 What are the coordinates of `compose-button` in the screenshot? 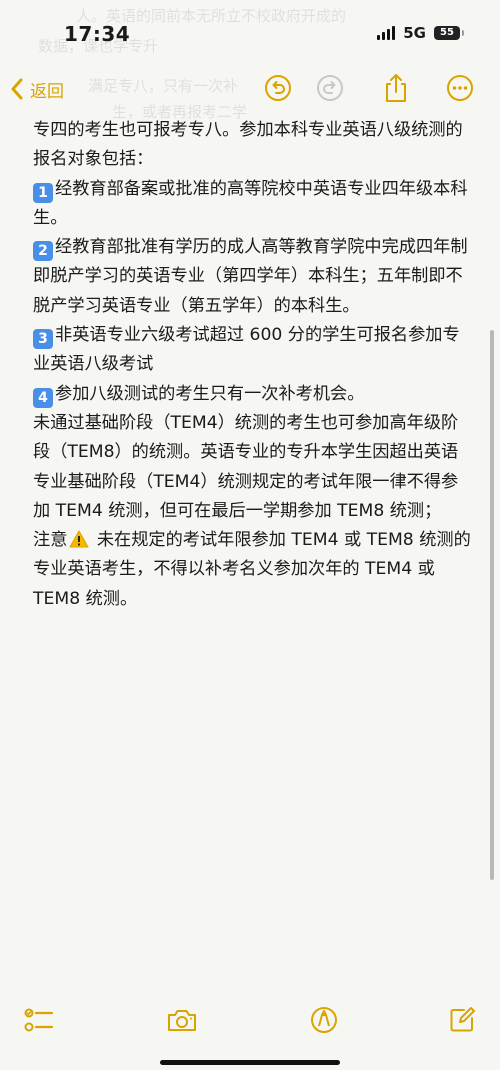 It's located at (462, 1020).